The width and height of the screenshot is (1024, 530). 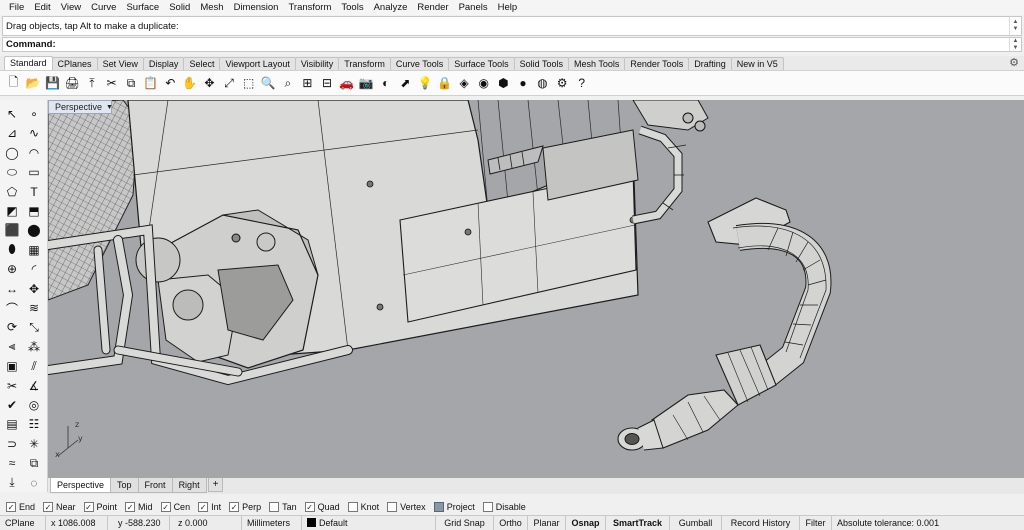 What do you see at coordinates (80, 107) in the screenshot?
I see `viewport-title: Perspective ▼` at bounding box center [80, 107].